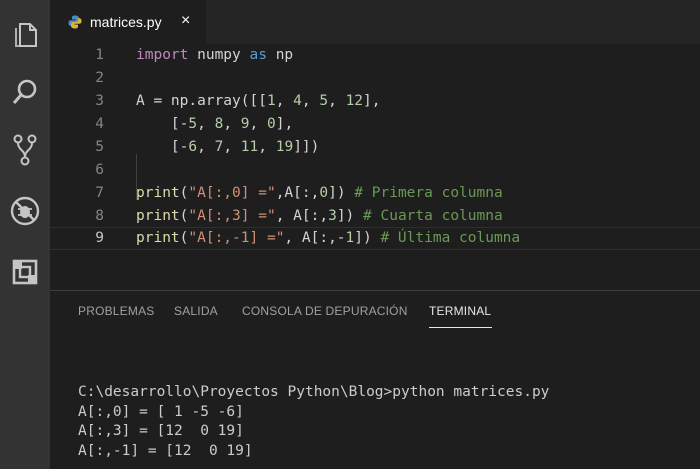 The width and height of the screenshot is (700, 469). Describe the element at coordinates (201, 101) in the screenshot. I see `code-token: A = np.array([[` at that location.